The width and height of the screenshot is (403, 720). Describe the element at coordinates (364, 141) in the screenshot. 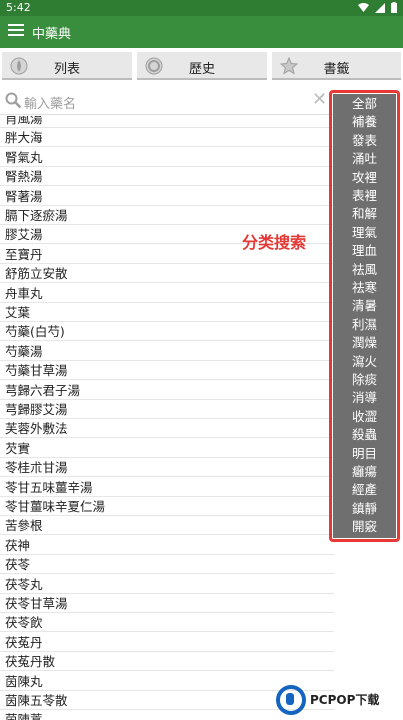

I see `category-item: 發表` at that location.